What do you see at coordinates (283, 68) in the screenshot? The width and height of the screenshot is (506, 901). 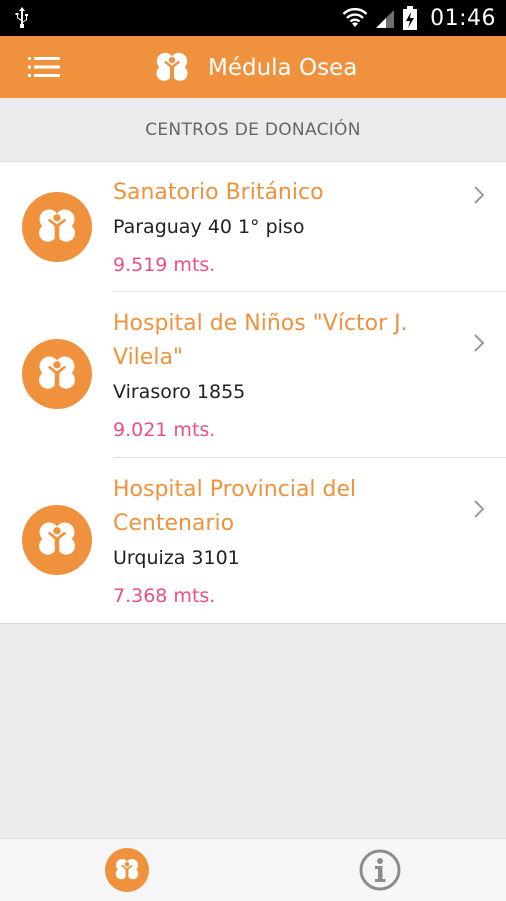 I see `app-title: Médula Osea` at bounding box center [283, 68].